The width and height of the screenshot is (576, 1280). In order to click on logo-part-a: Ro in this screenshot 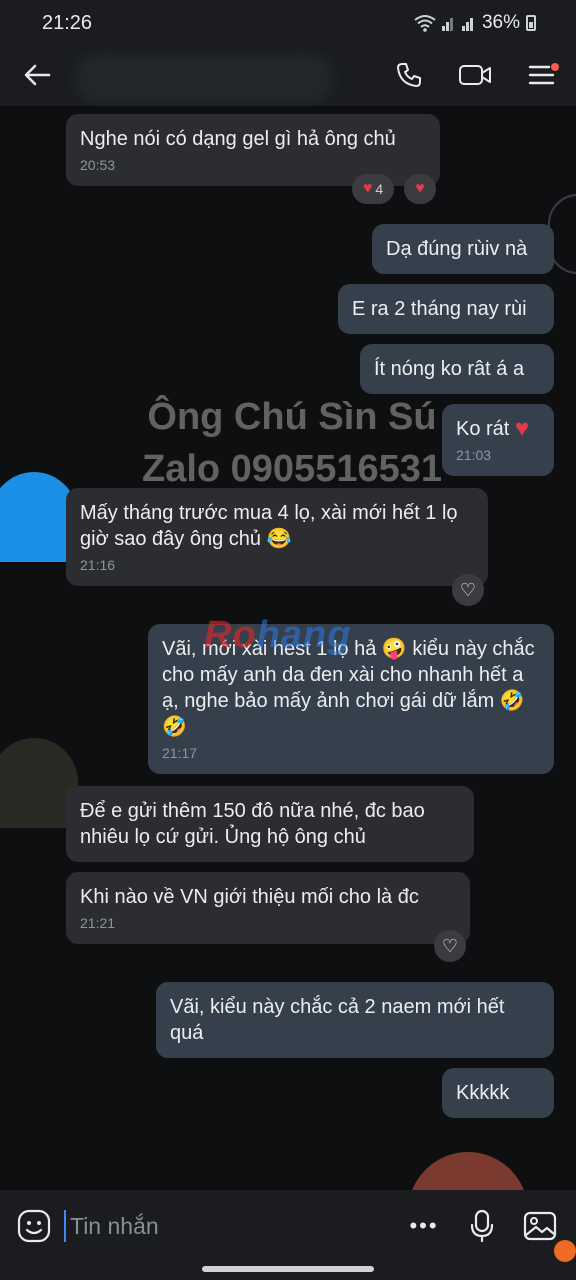, I will do `click(230, 635)`.